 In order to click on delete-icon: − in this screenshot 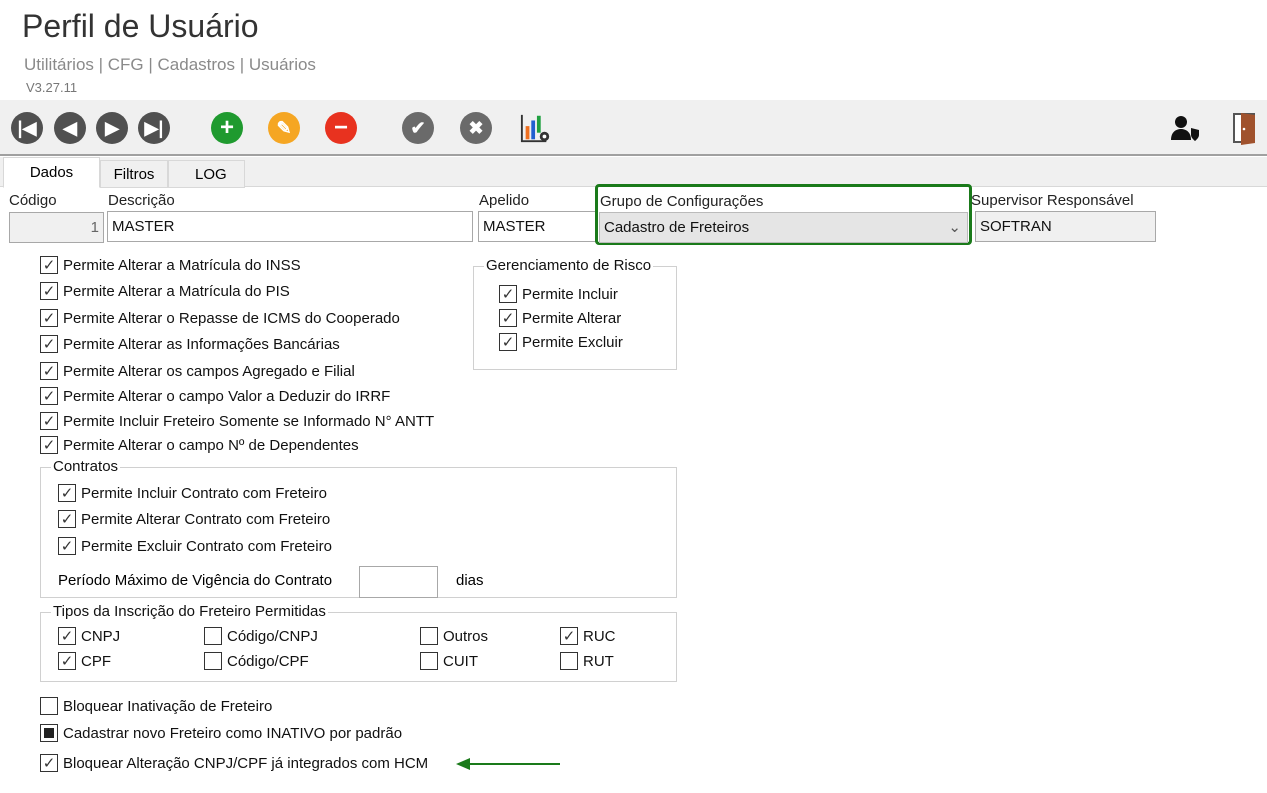, I will do `click(340, 127)`.